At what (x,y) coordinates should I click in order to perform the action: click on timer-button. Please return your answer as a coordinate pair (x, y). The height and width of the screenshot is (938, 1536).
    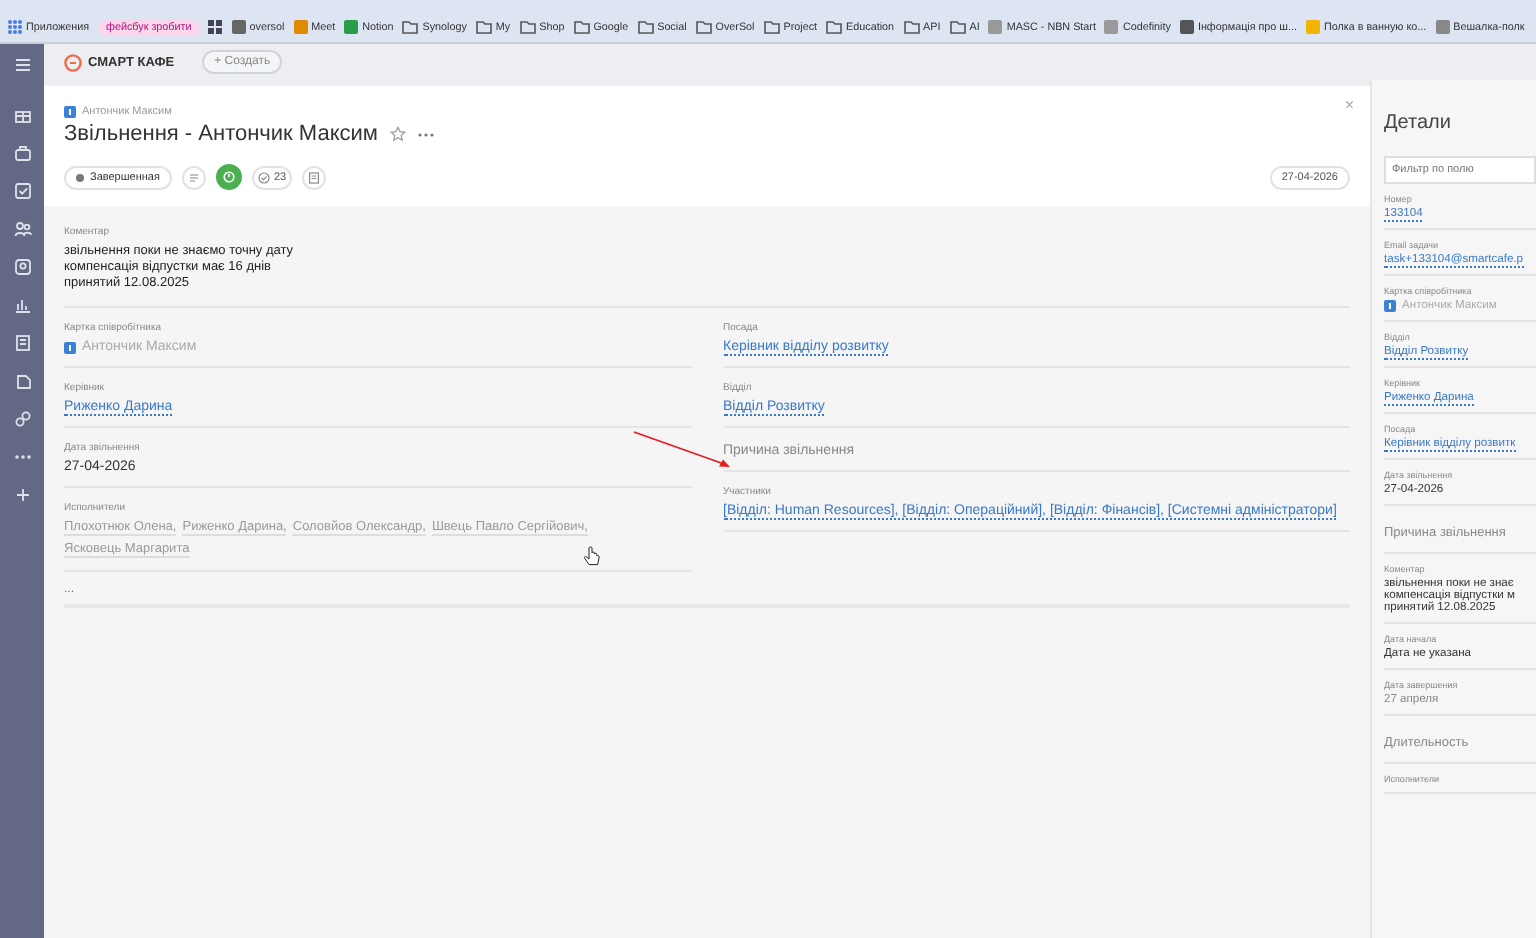
    Looking at the image, I should click on (228, 177).